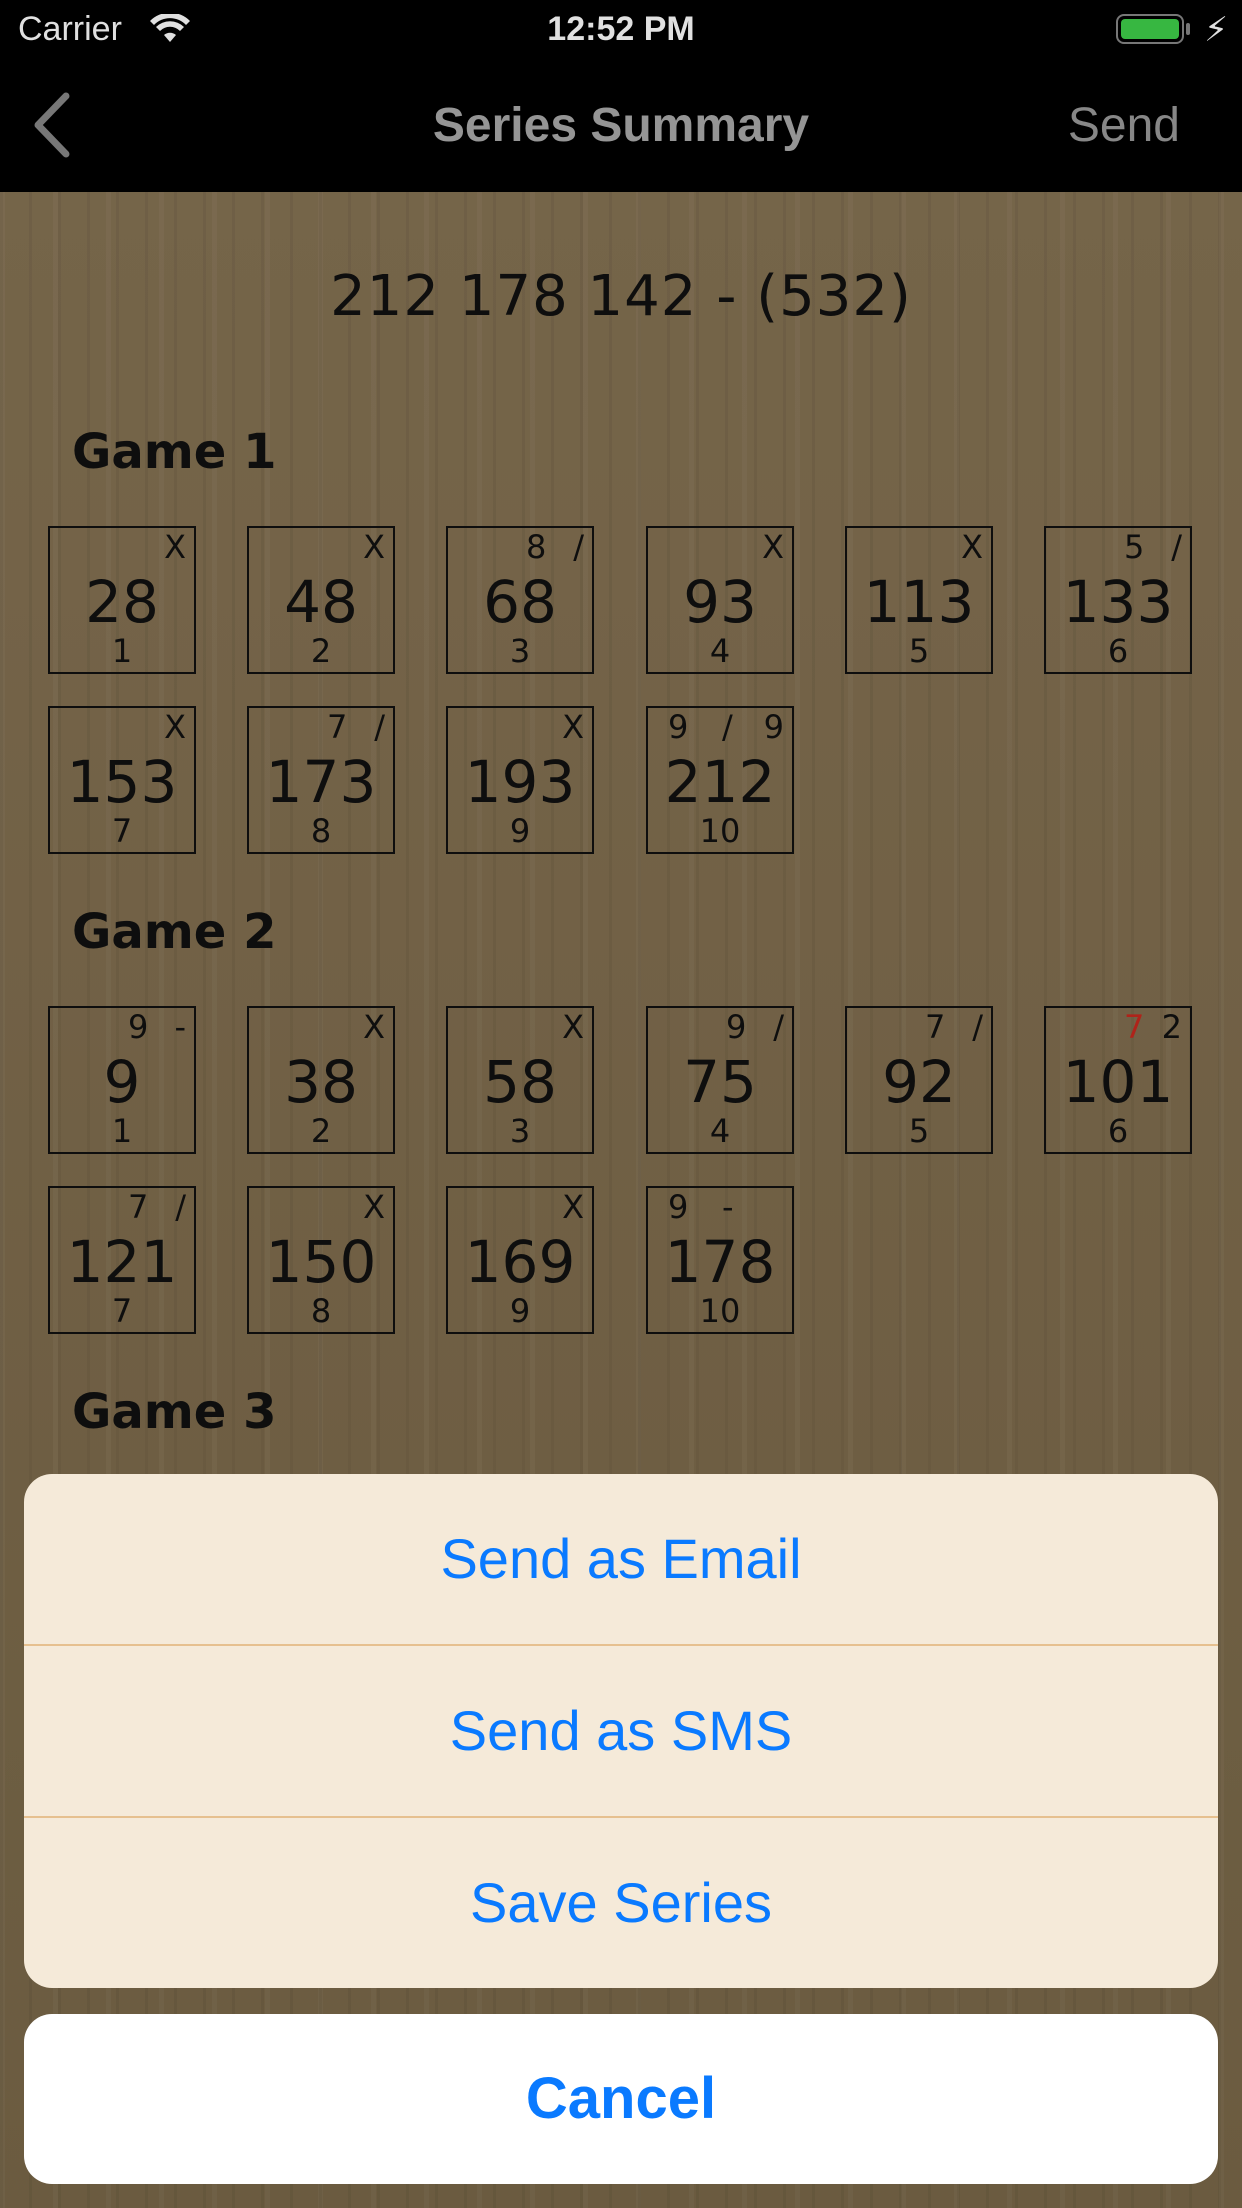 The image size is (1242, 2208). I want to click on send-sms-button: Send as SMS, so click(621, 1731).